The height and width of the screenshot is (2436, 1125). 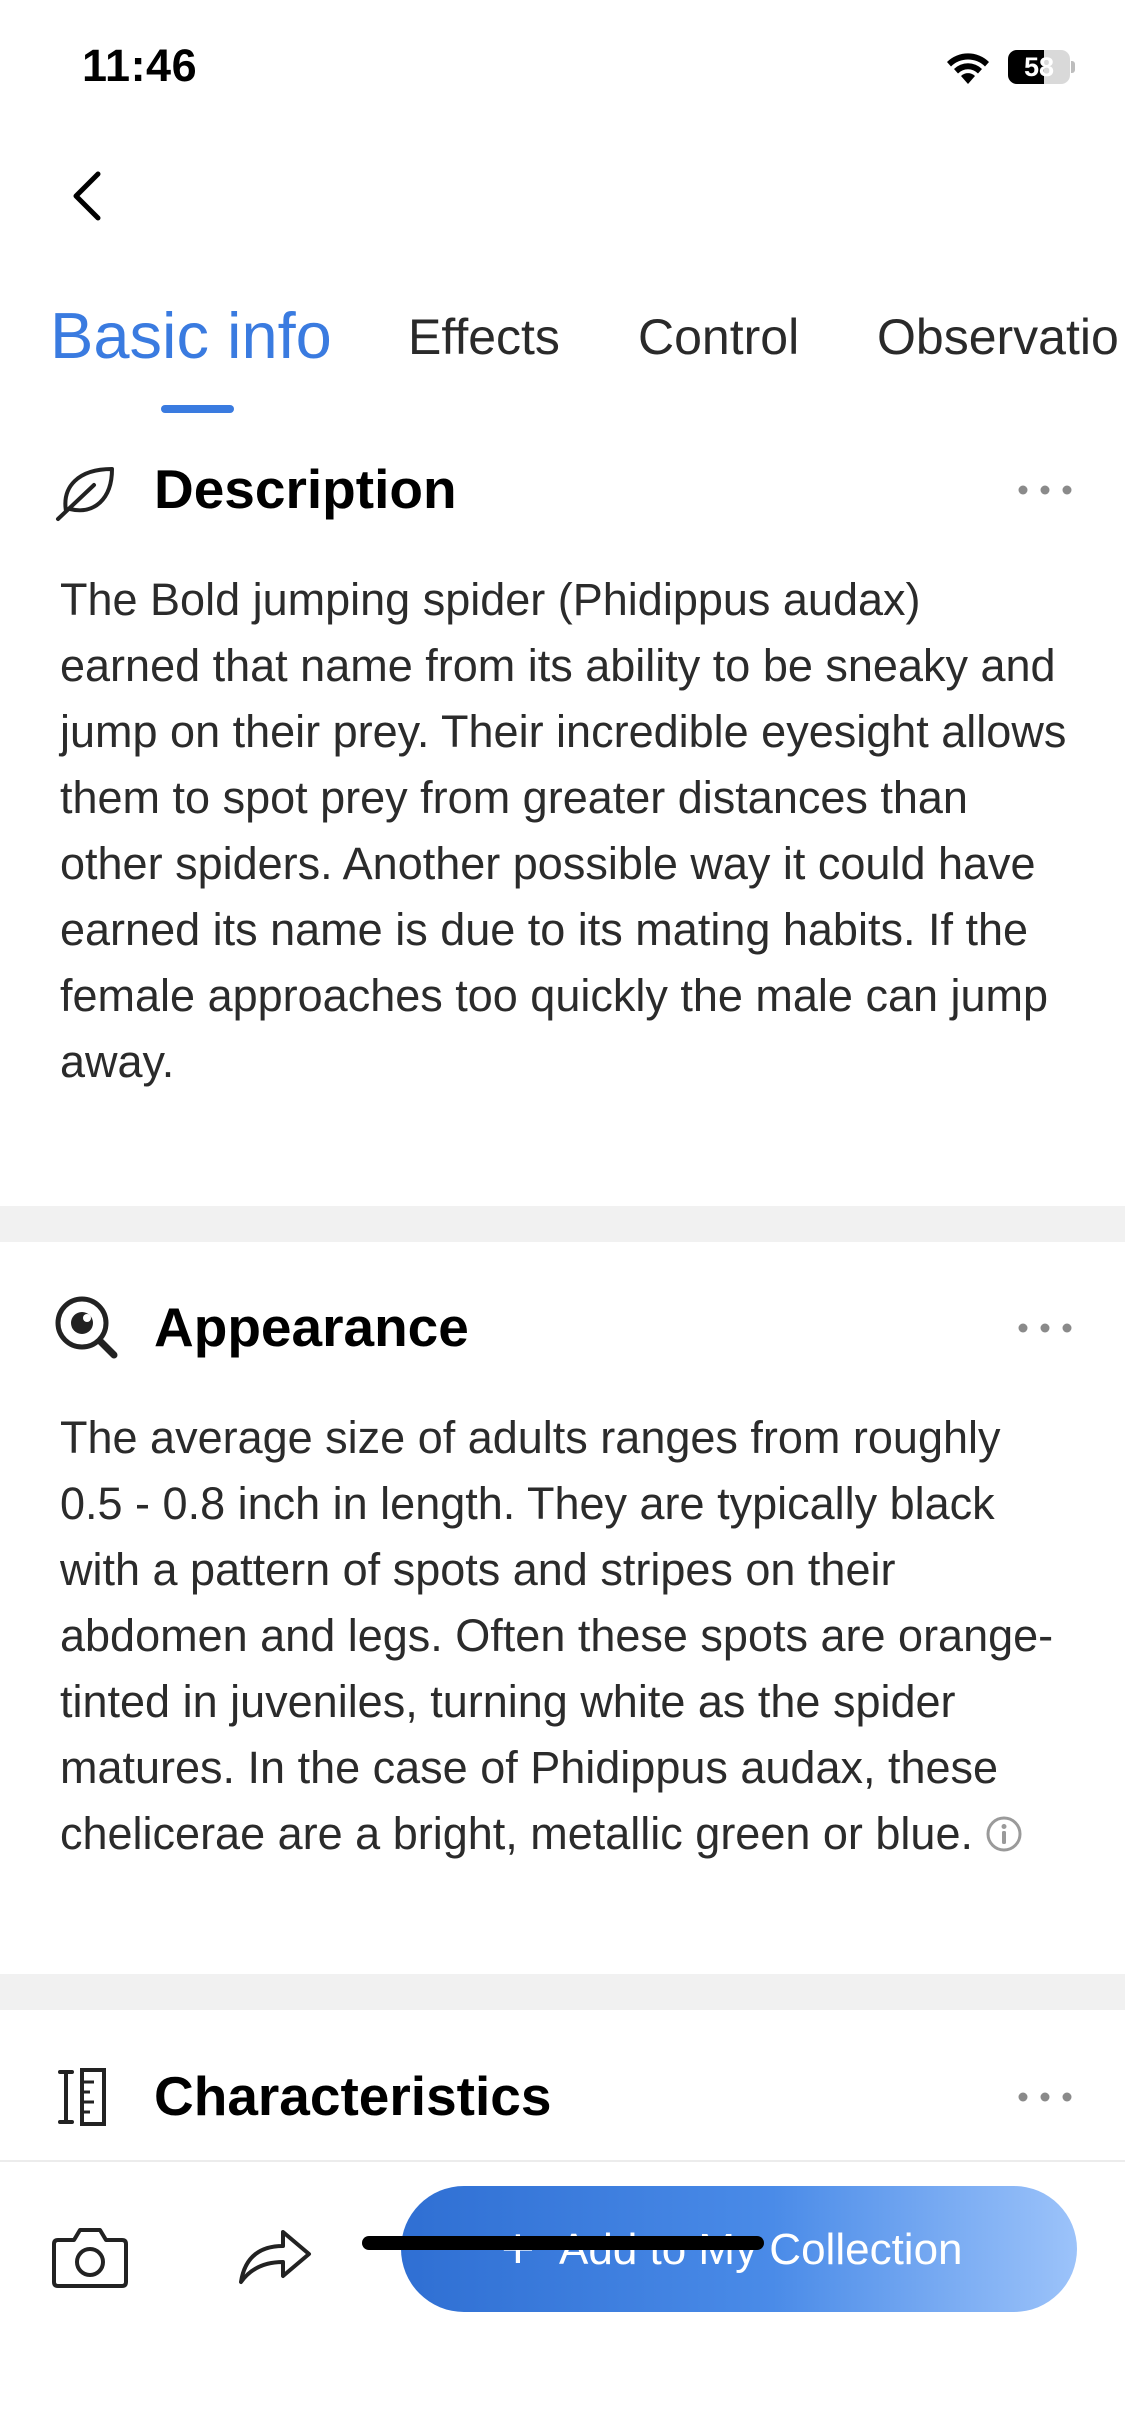 I want to click on share-arrow-icon, so click(x=275, y=2257).